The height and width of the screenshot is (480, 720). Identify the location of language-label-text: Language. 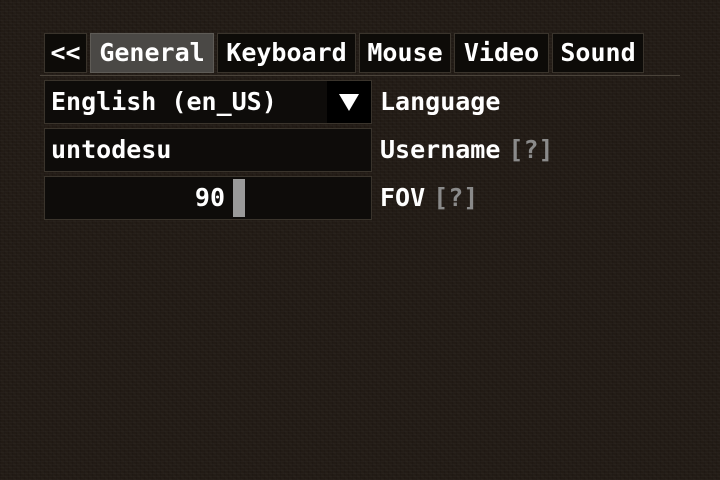
(440, 101).